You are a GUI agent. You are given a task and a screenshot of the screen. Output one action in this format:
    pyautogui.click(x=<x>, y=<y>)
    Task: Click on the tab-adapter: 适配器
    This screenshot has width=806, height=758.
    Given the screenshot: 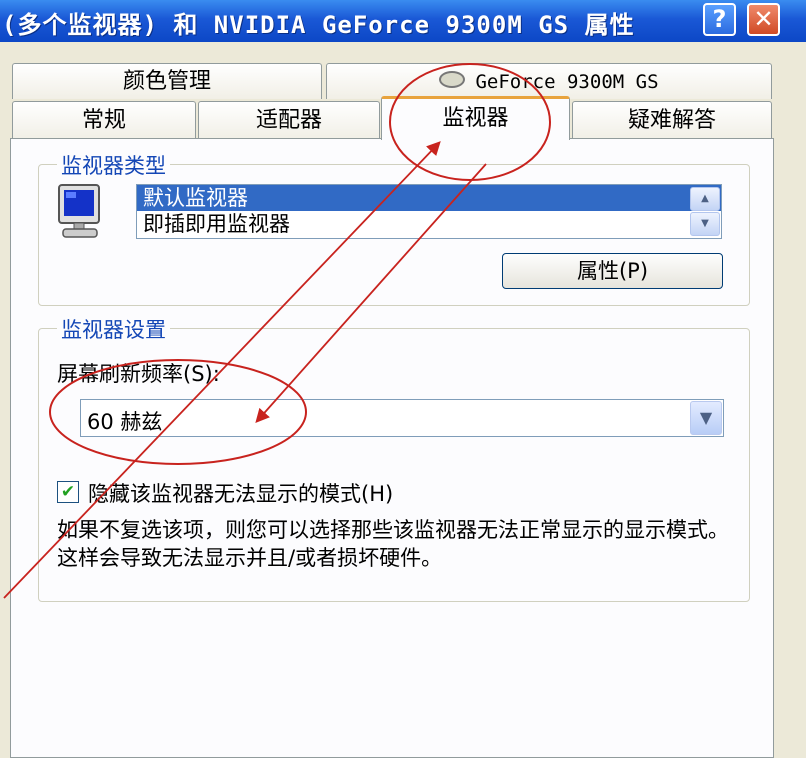 What is the action you would take?
    pyautogui.click(x=289, y=120)
    